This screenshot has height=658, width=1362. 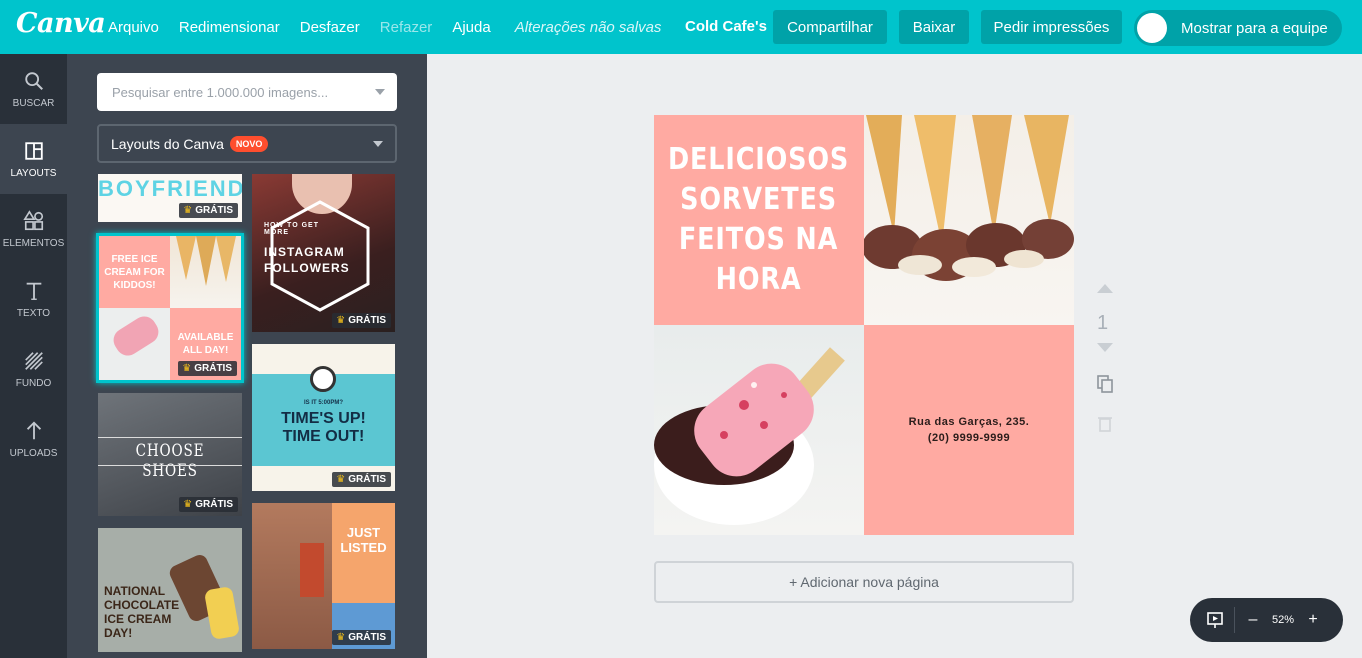 I want to click on new-badge: NOVO, so click(x=249, y=143).